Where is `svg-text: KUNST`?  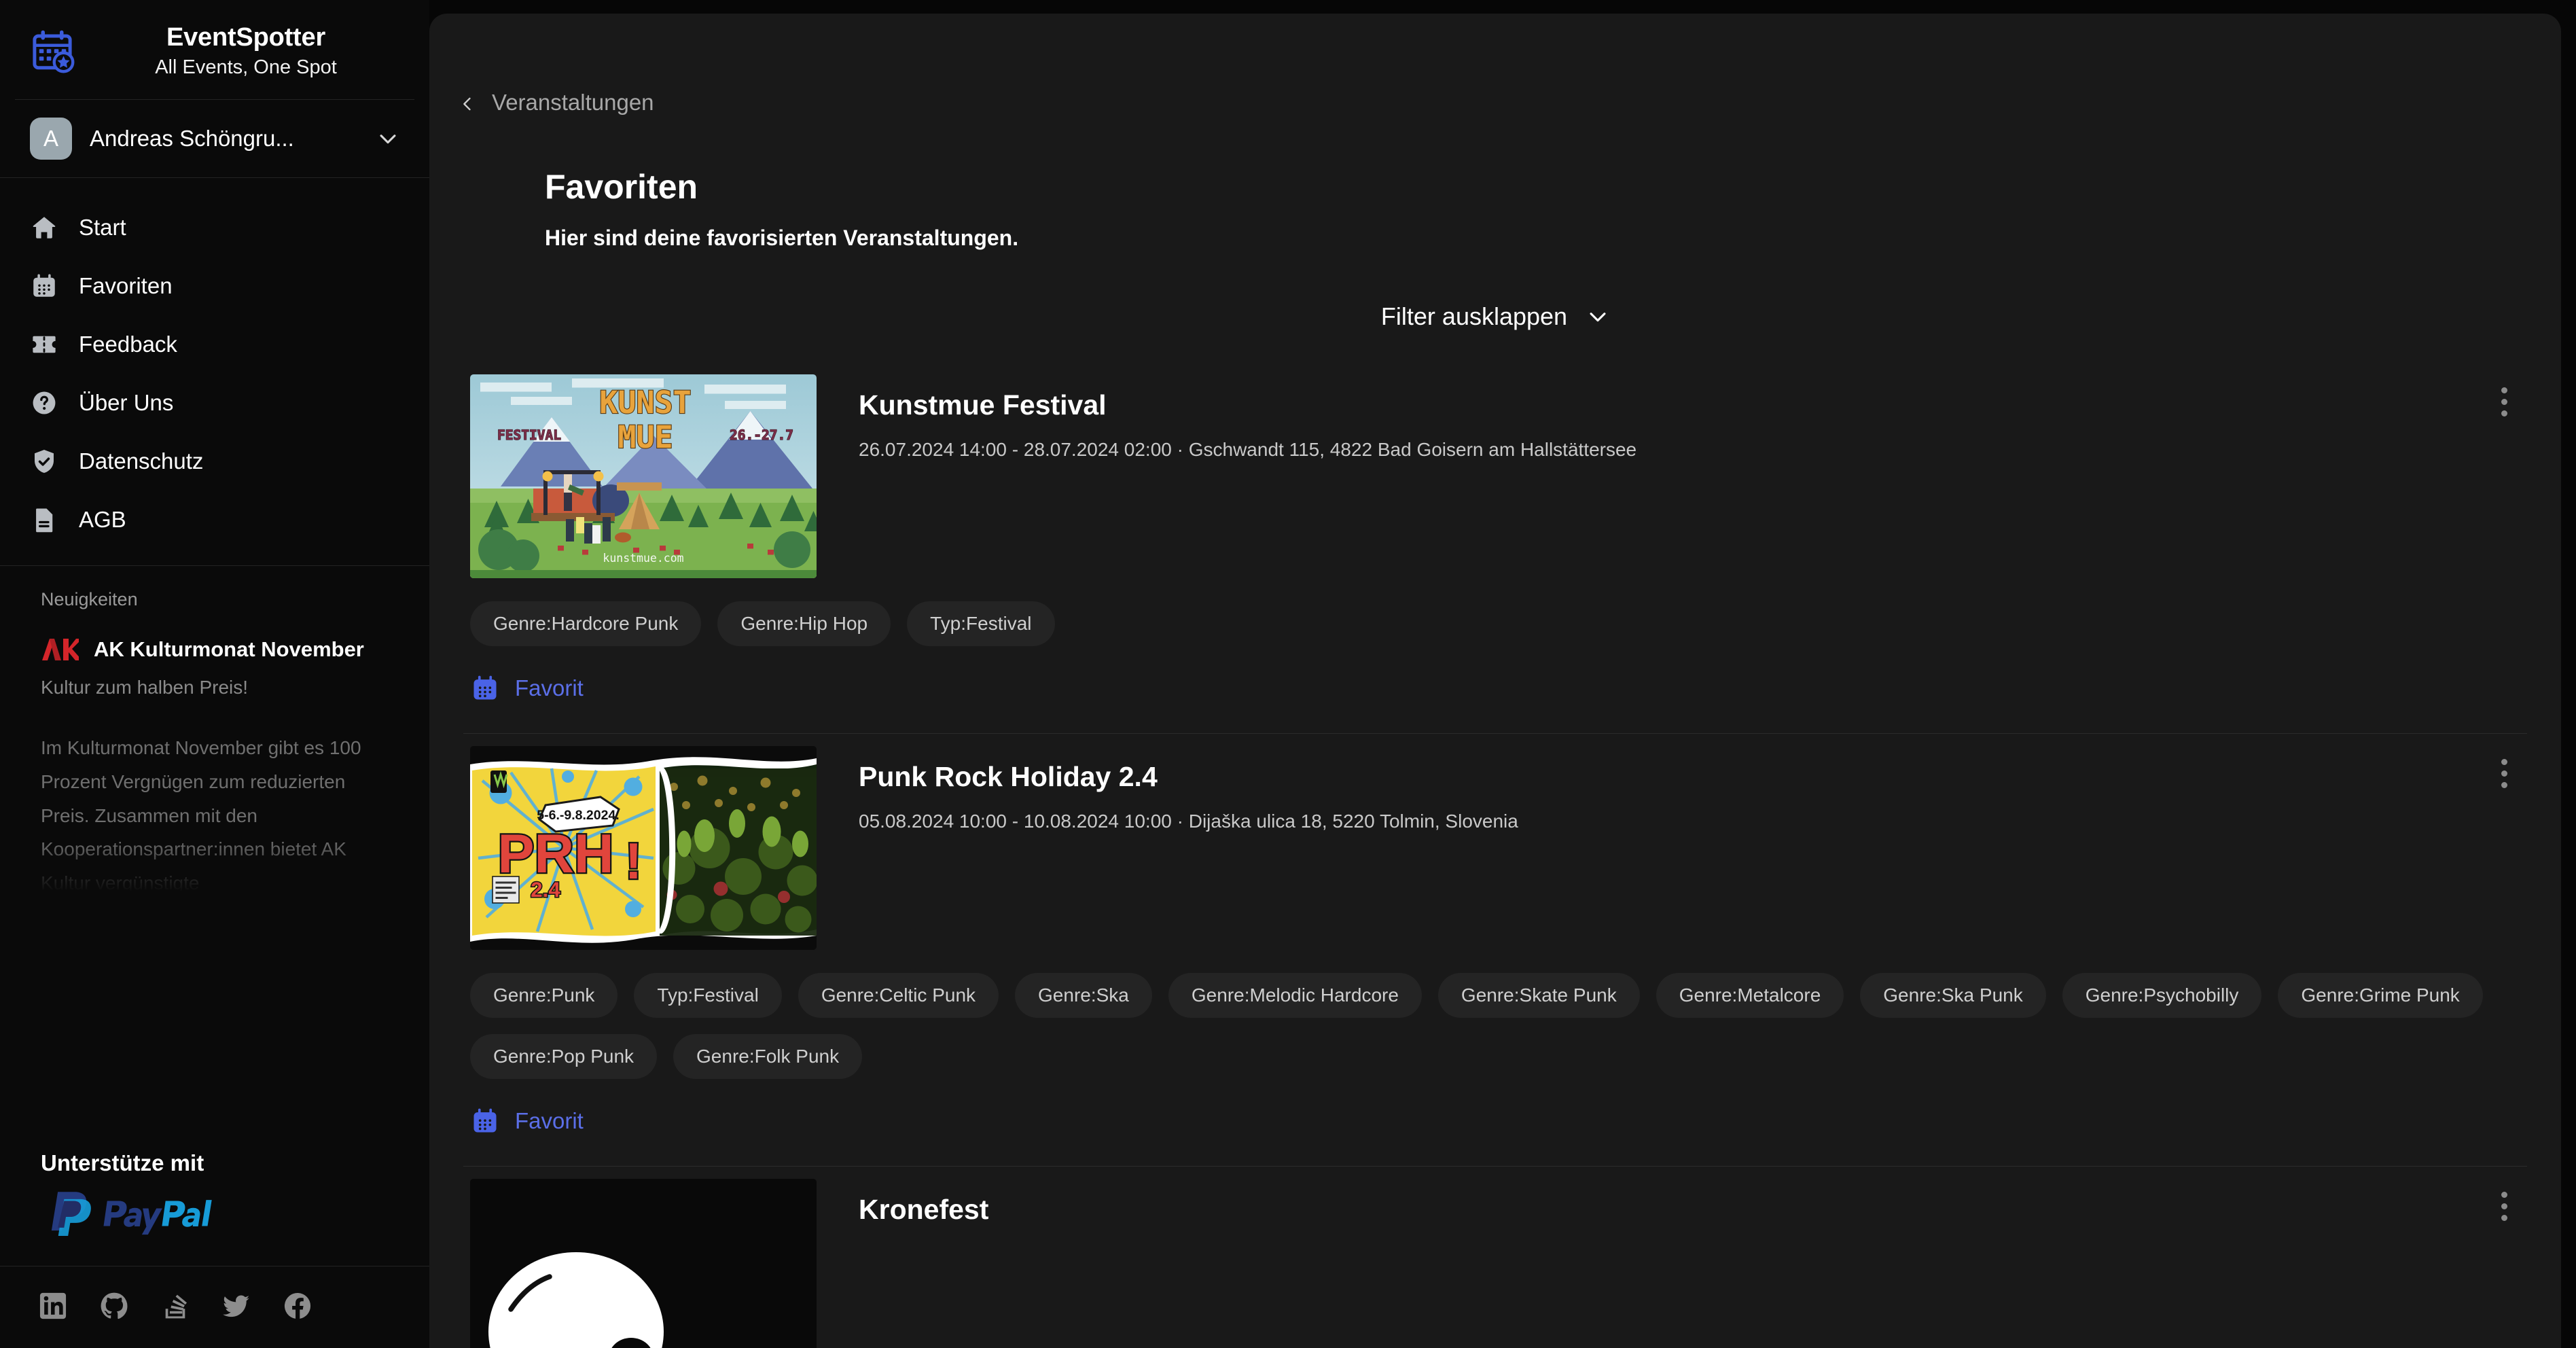
svg-text: KUNST is located at coordinates (645, 403).